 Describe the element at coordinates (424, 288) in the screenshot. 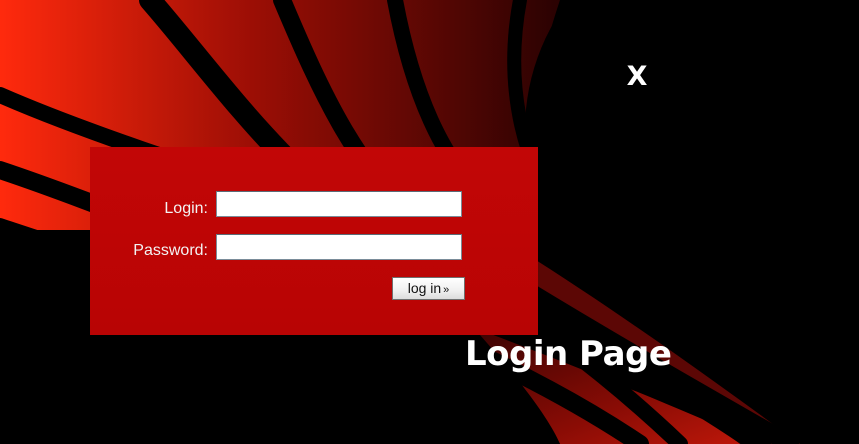

I see `log-in-button-label: log in` at that location.